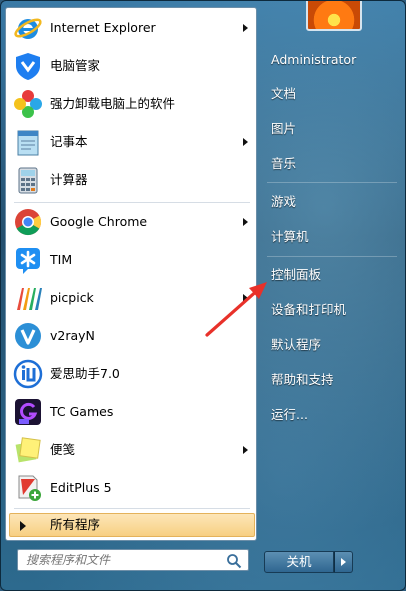  Describe the element at coordinates (85, 373) in the screenshot. I see `program-label: 爱思助手7.0` at that location.